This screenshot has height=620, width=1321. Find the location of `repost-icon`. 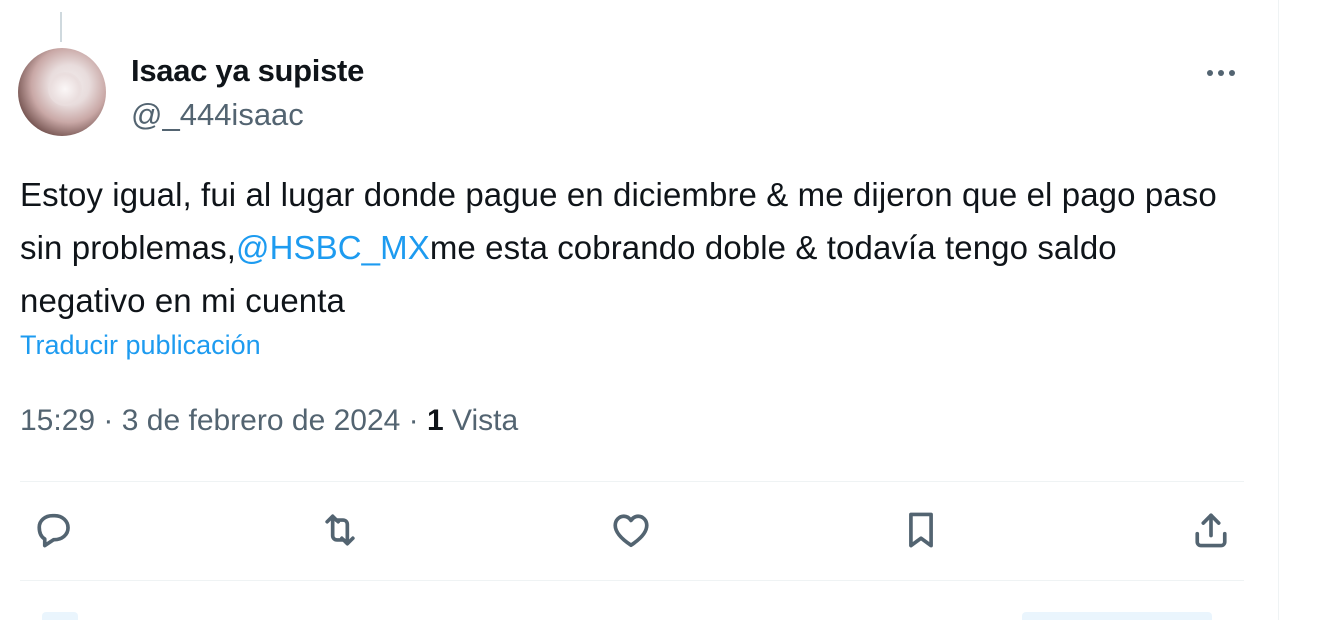

repost-icon is located at coordinates (340, 530).